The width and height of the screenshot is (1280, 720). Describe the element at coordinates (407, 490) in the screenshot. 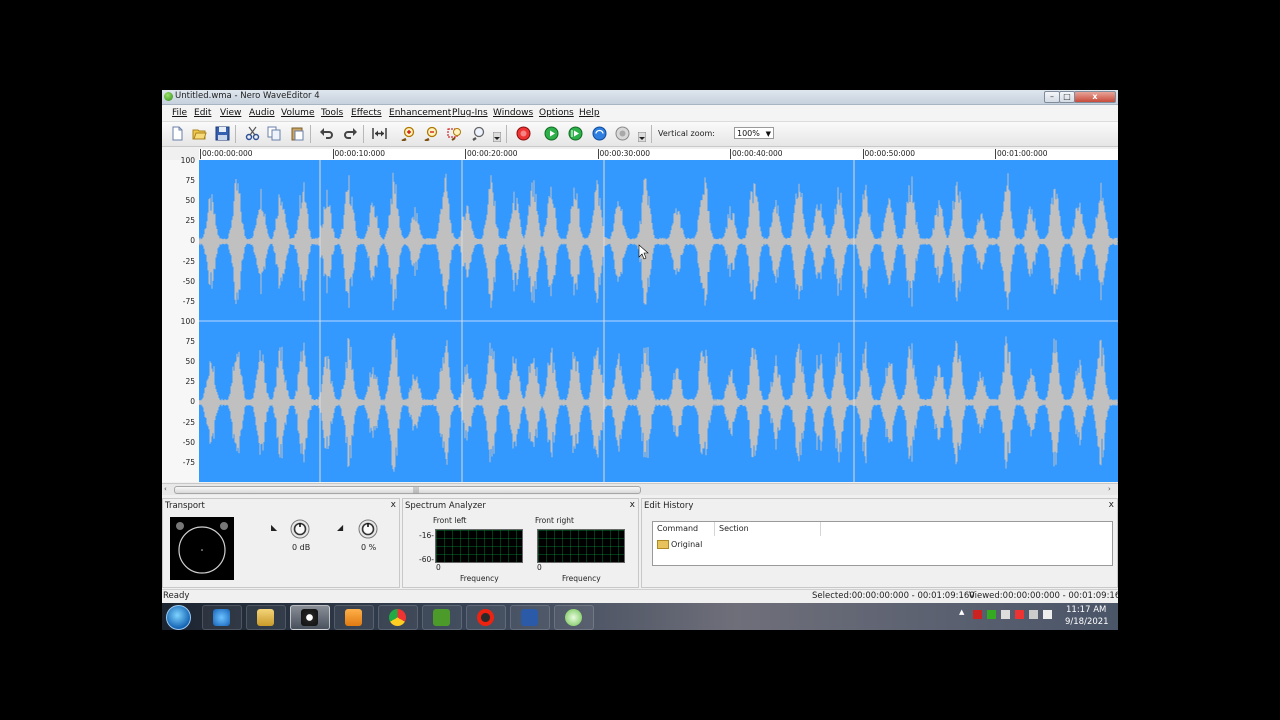

I see `scrollbar-thumb: |||` at that location.